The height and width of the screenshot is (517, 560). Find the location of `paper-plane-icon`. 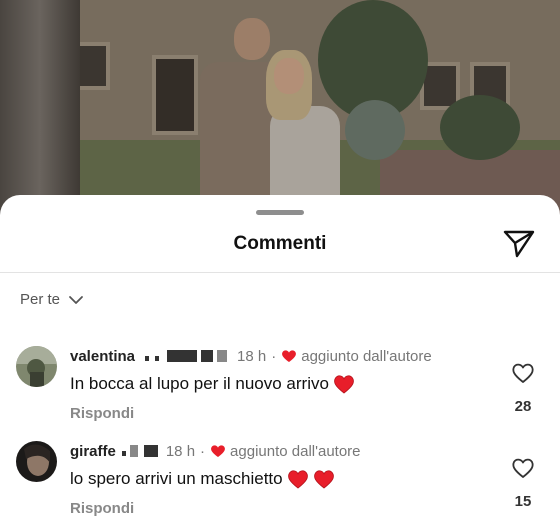

paper-plane-icon is located at coordinates (519, 244).